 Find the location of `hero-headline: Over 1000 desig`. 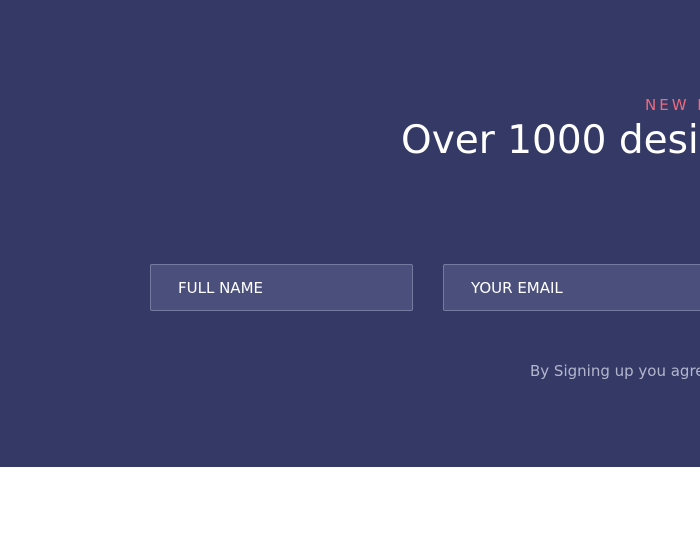

hero-headline: Over 1000 desig is located at coordinates (550, 140).